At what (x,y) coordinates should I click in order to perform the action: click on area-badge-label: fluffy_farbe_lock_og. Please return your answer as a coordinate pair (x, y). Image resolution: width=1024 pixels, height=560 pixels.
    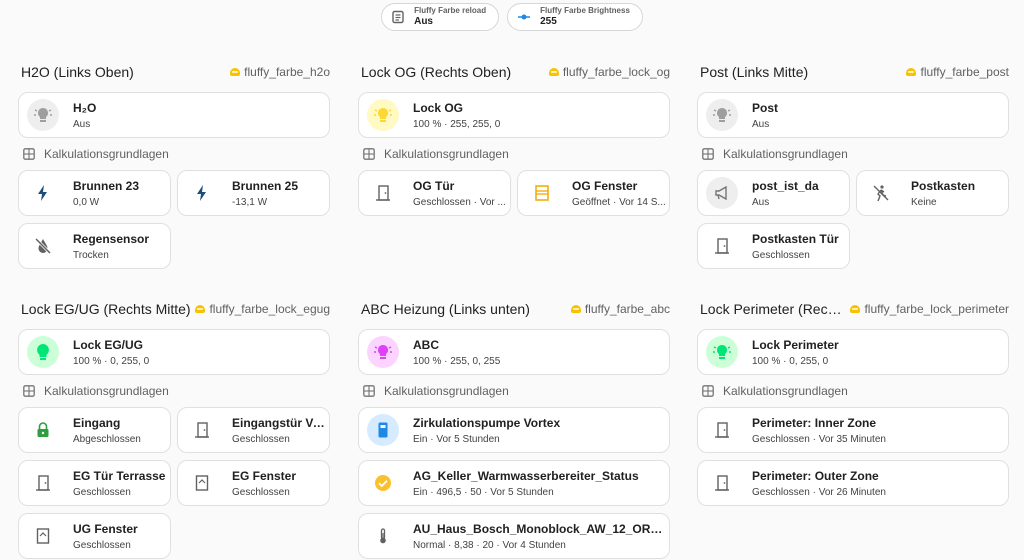
    Looking at the image, I should click on (616, 72).